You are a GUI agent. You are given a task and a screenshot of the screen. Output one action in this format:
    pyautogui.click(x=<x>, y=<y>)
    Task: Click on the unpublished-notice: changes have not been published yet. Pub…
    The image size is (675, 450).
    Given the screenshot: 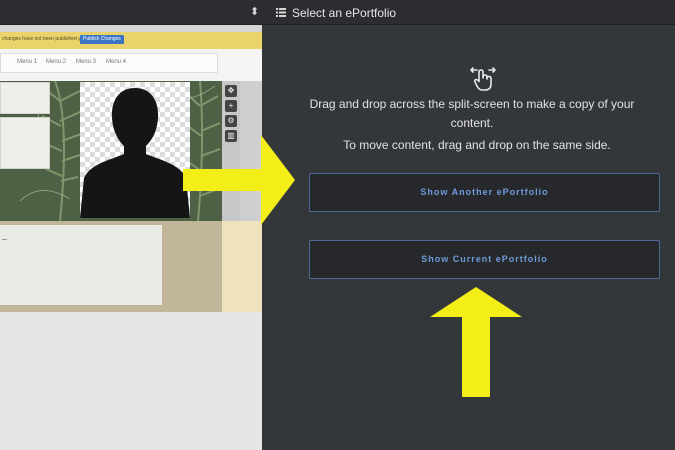 What is the action you would take?
    pyautogui.click(x=131, y=40)
    